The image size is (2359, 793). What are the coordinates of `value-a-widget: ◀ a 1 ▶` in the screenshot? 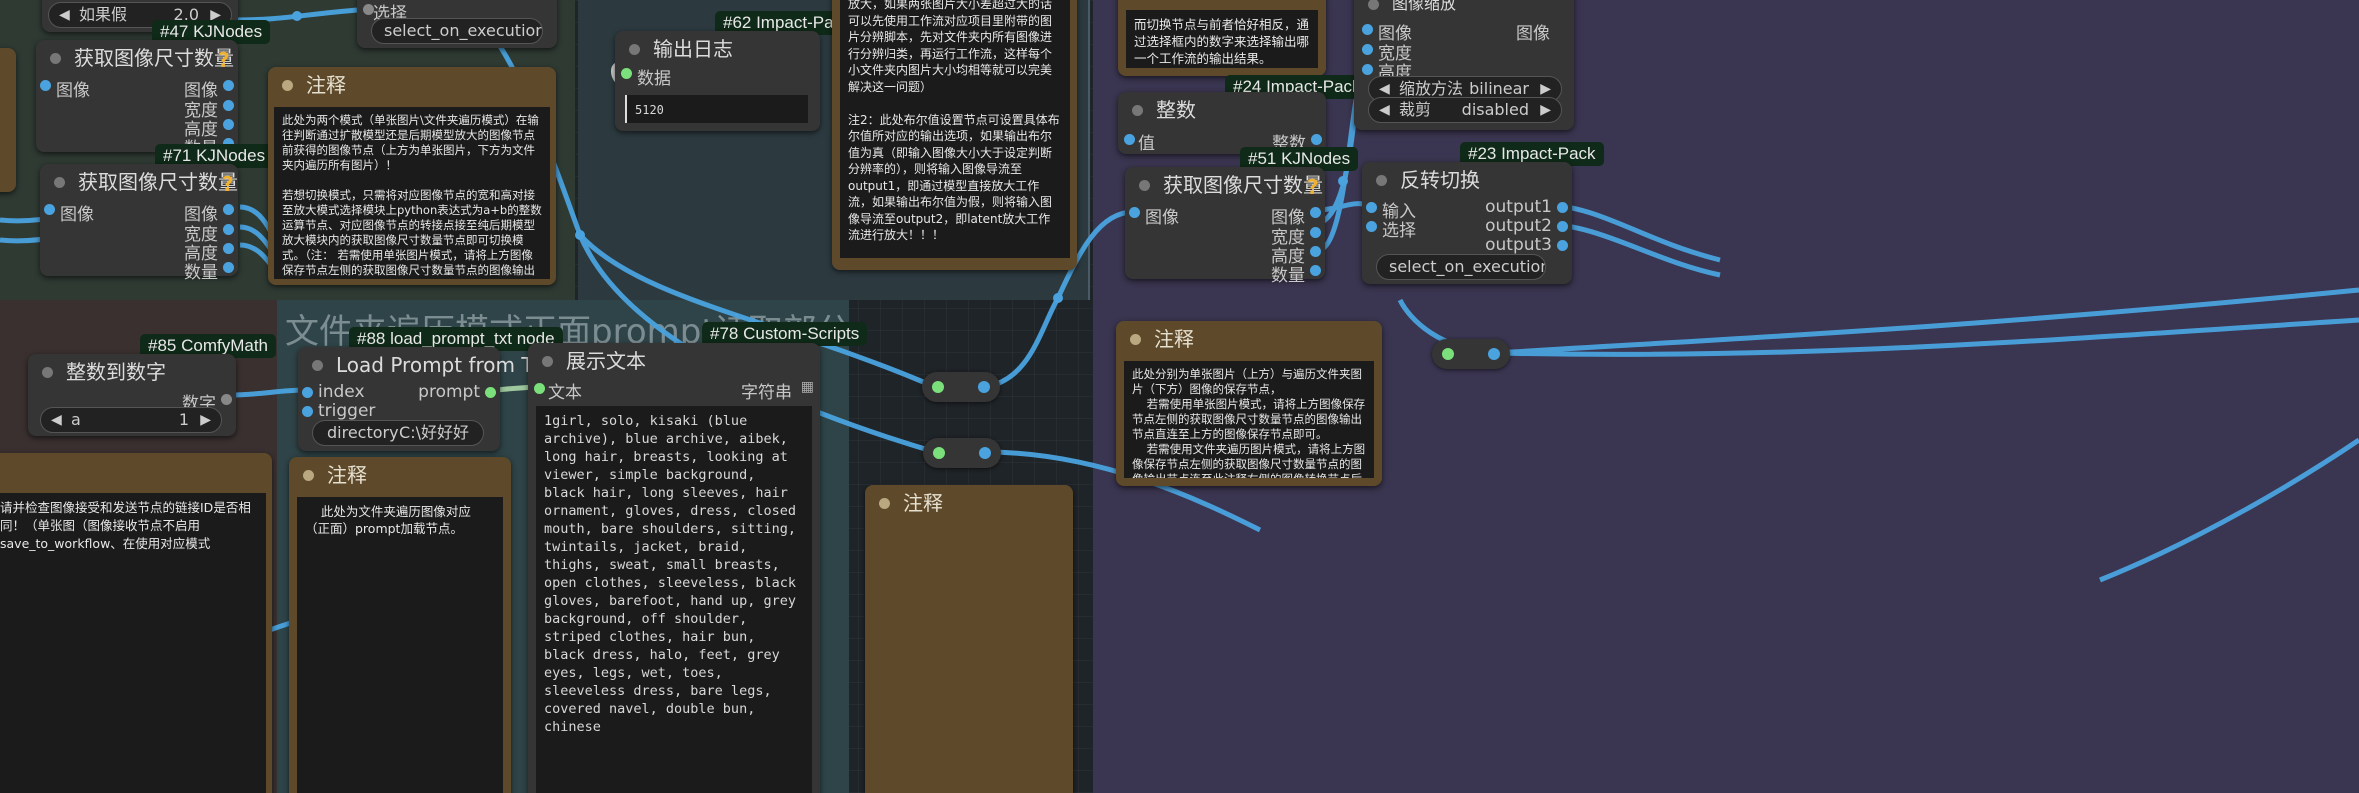 It's located at (131, 420).